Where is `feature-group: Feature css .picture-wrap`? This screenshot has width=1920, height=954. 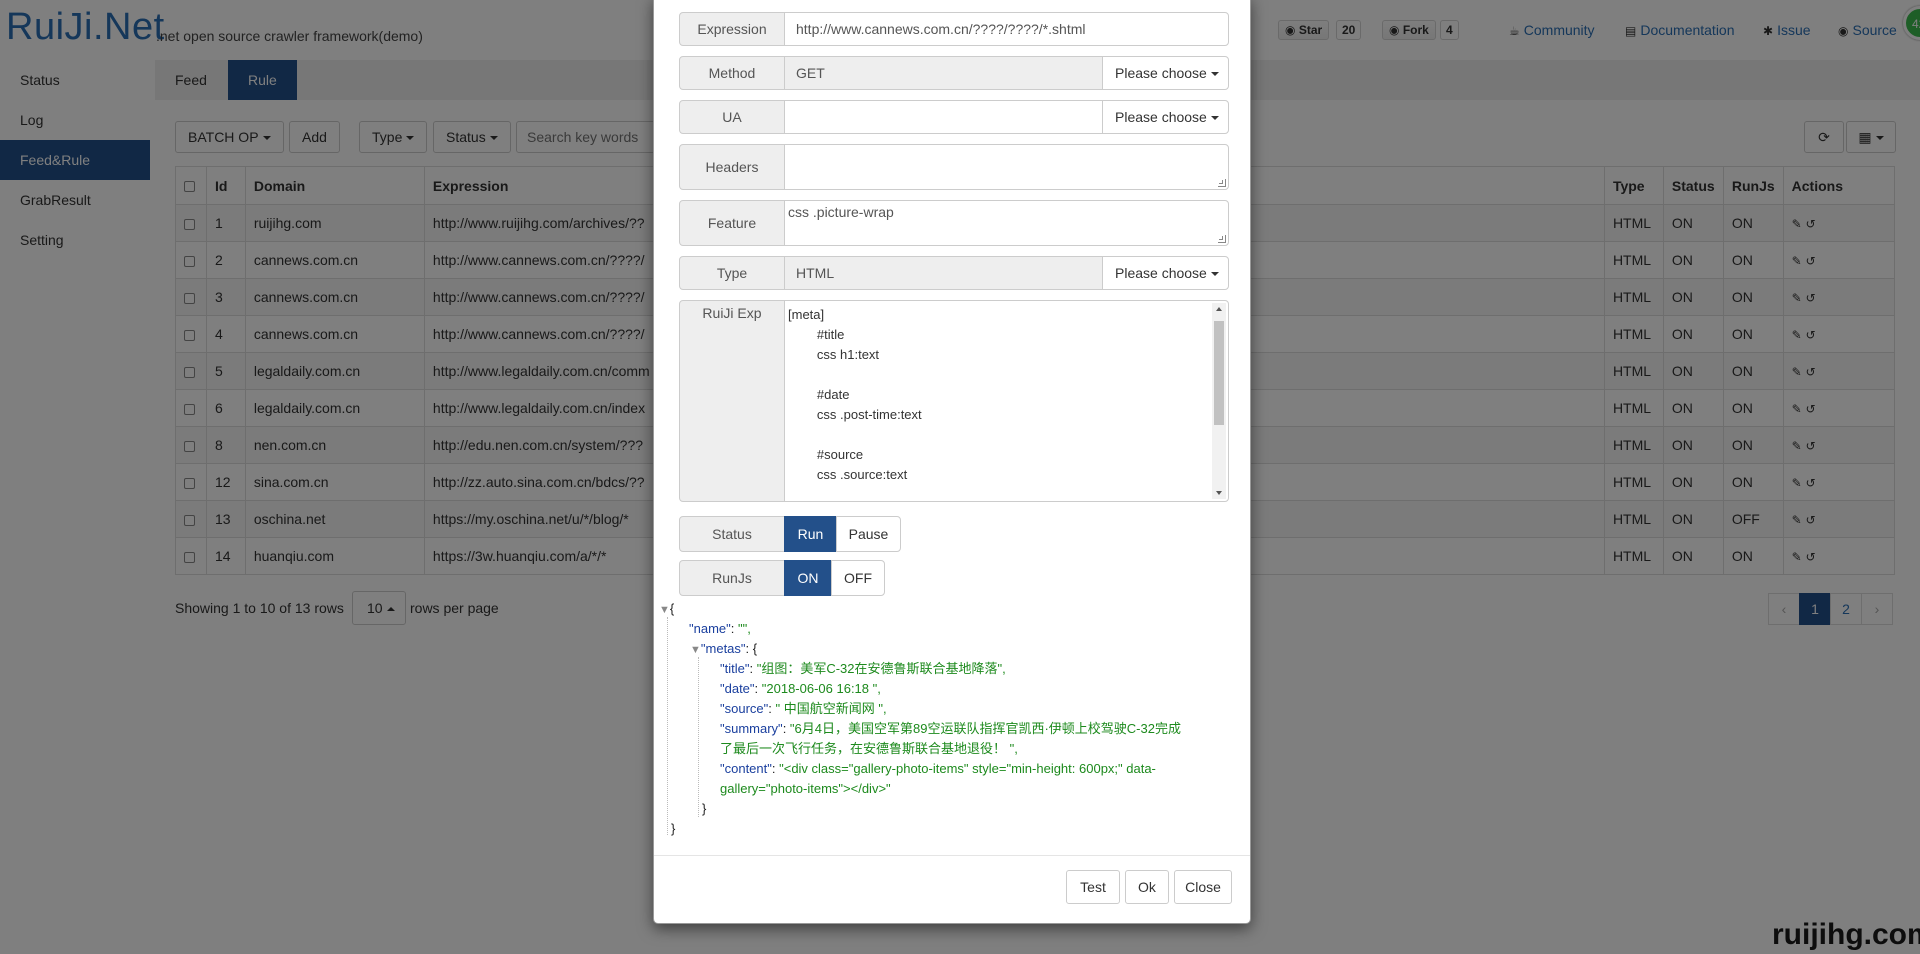 feature-group: Feature css .picture-wrap is located at coordinates (954, 223).